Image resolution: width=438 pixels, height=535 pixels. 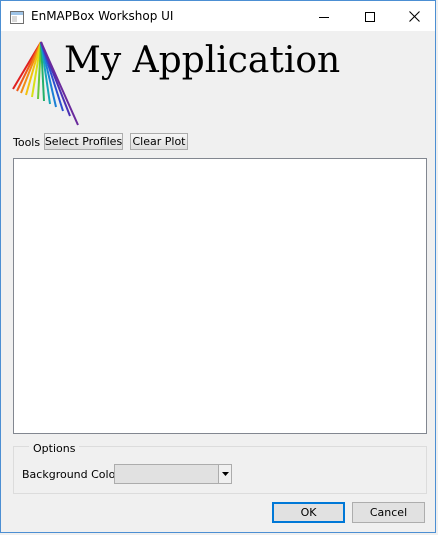 I want to click on app-heading: My Application, so click(x=202, y=60).